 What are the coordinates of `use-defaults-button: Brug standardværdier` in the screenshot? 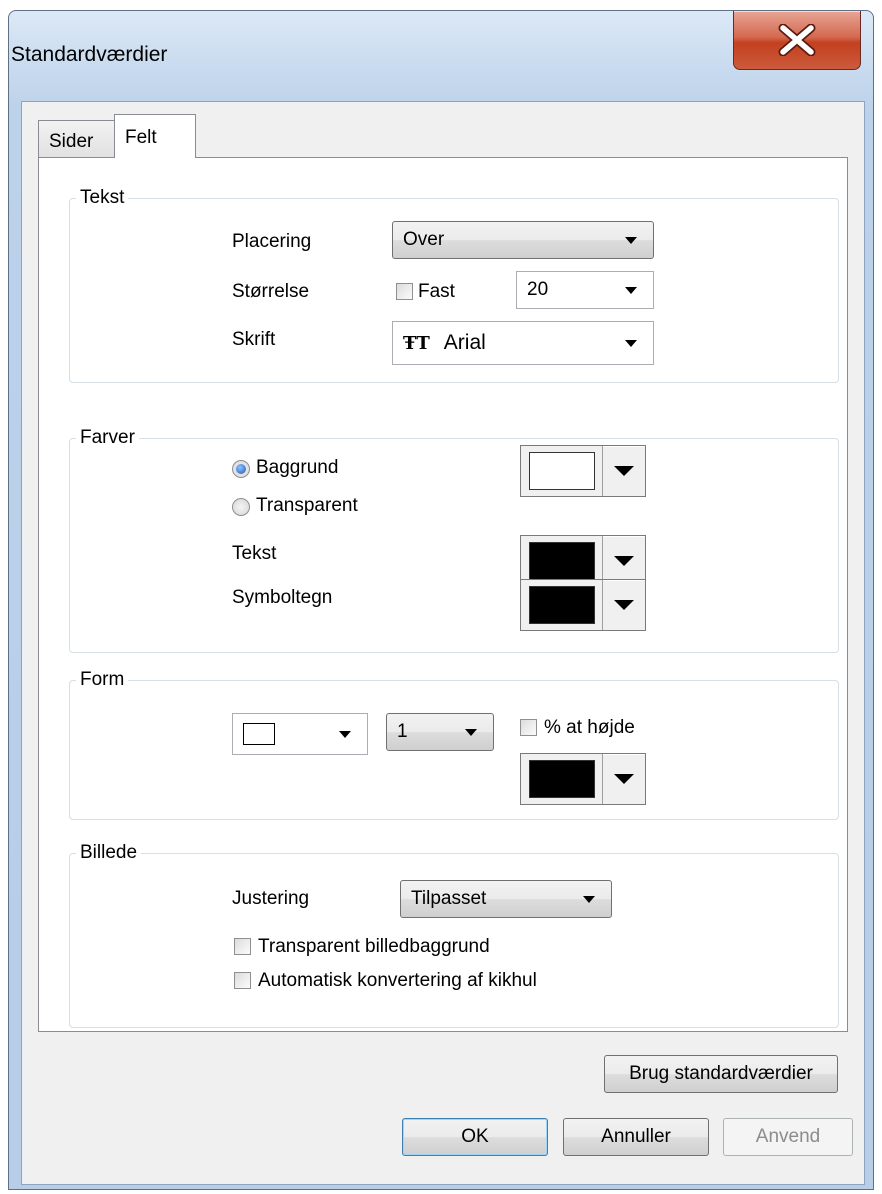 It's located at (721, 1074).